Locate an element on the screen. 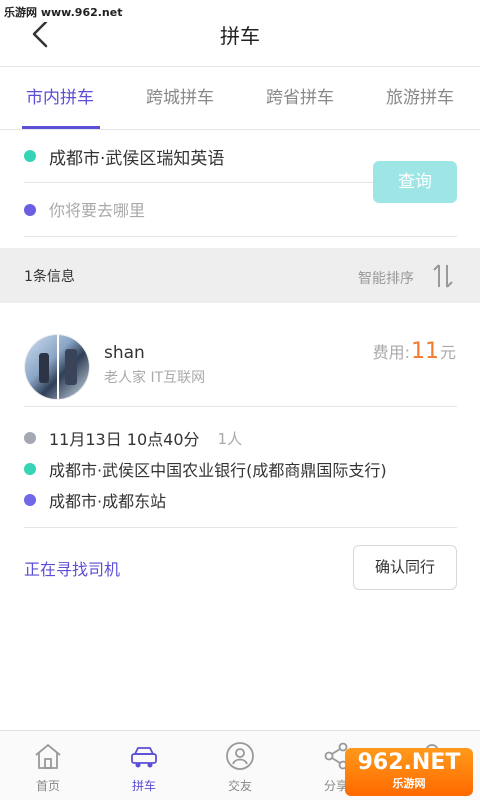 Image resolution: width=480 pixels, height=800 pixels. username: shan is located at coordinates (124, 353).